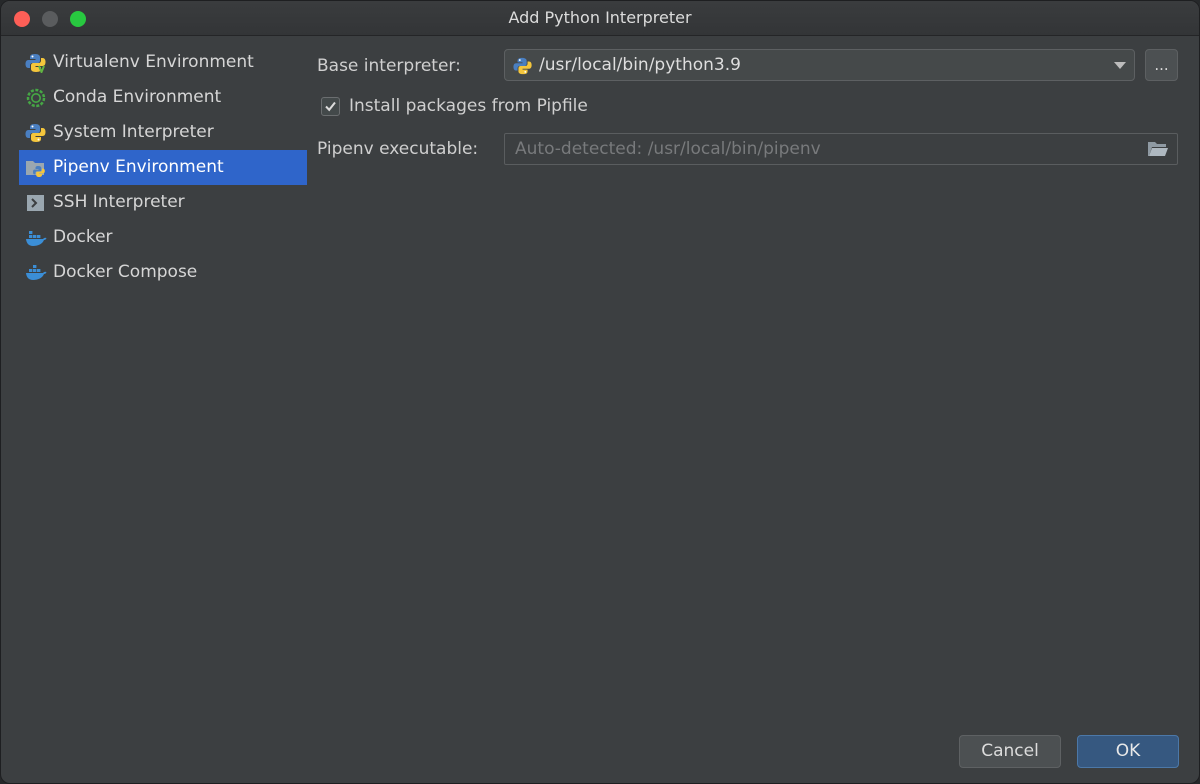 The height and width of the screenshot is (784, 1200). What do you see at coordinates (35, 63) in the screenshot?
I see `virtualenv-icon` at bounding box center [35, 63].